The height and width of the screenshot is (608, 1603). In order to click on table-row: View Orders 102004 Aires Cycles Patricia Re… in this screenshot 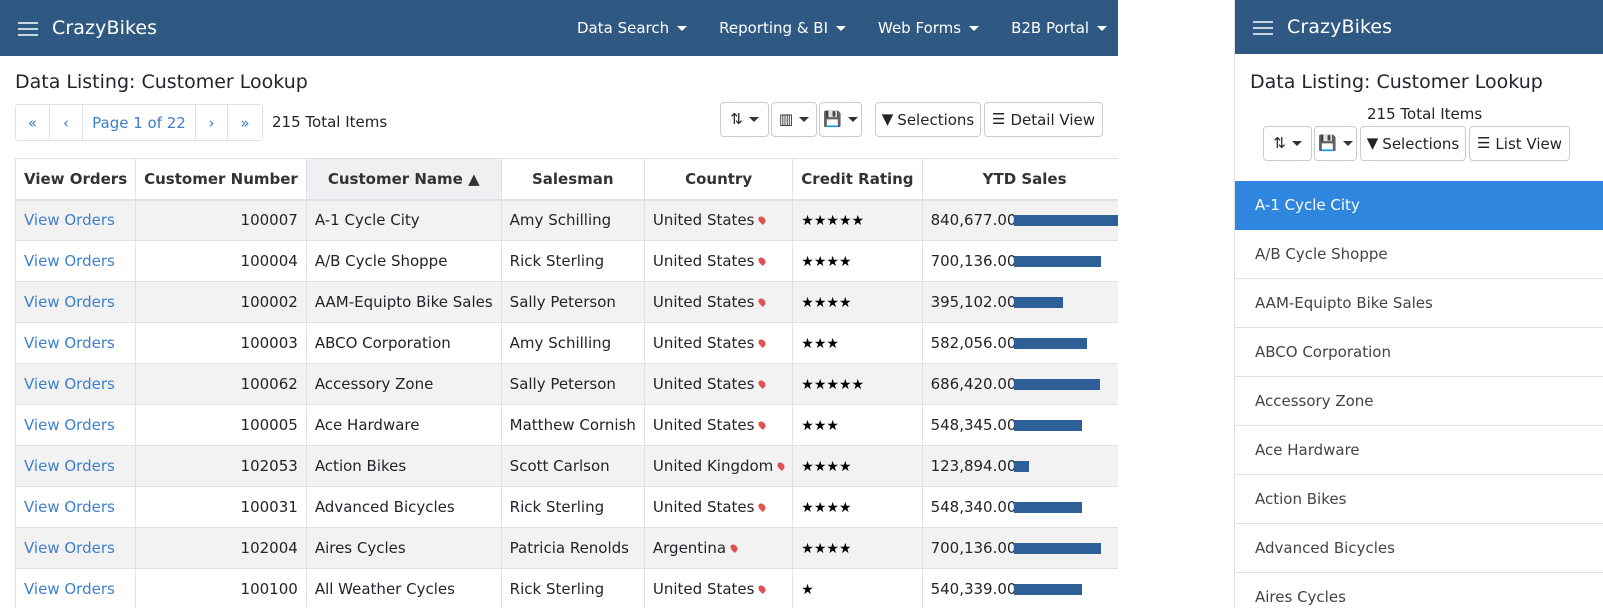, I will do `click(571, 548)`.